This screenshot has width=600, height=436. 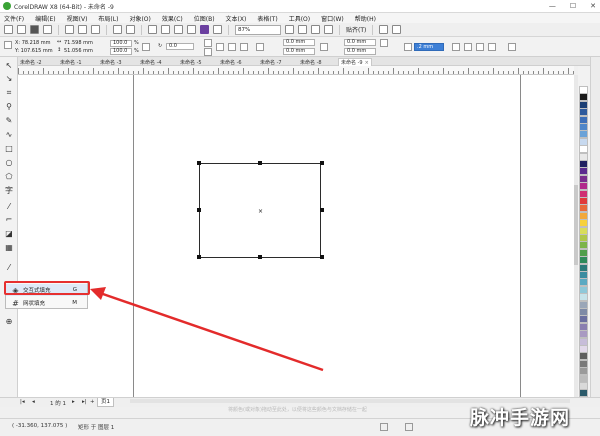 I want to click on show-guidelines-icon, so click(x=328, y=29).